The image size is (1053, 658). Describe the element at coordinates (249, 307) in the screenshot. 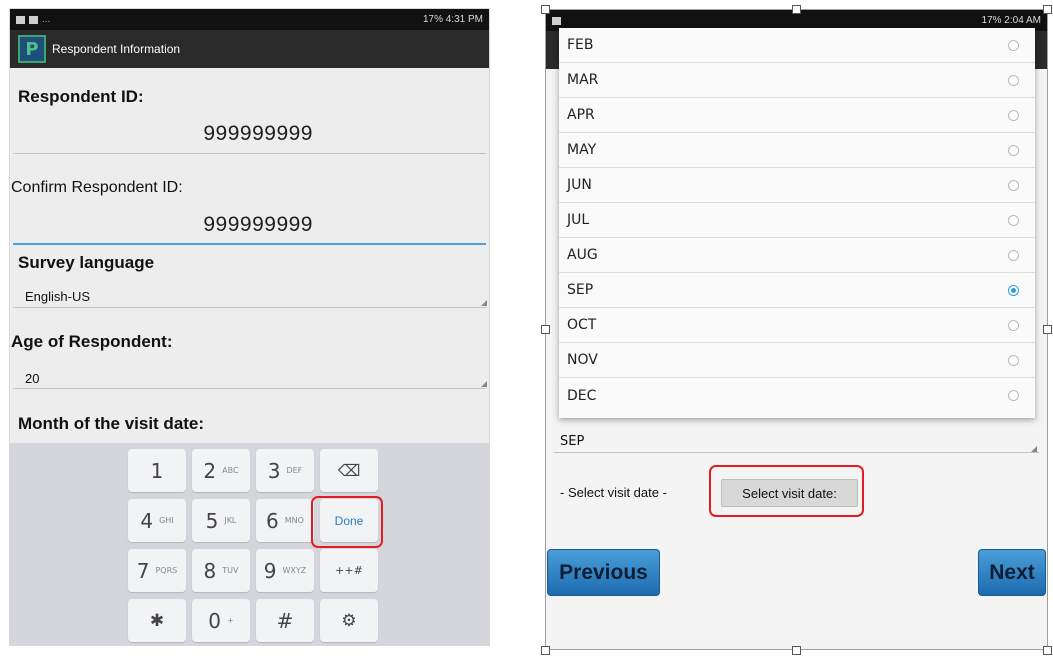

I see `survey-language-underline` at that location.